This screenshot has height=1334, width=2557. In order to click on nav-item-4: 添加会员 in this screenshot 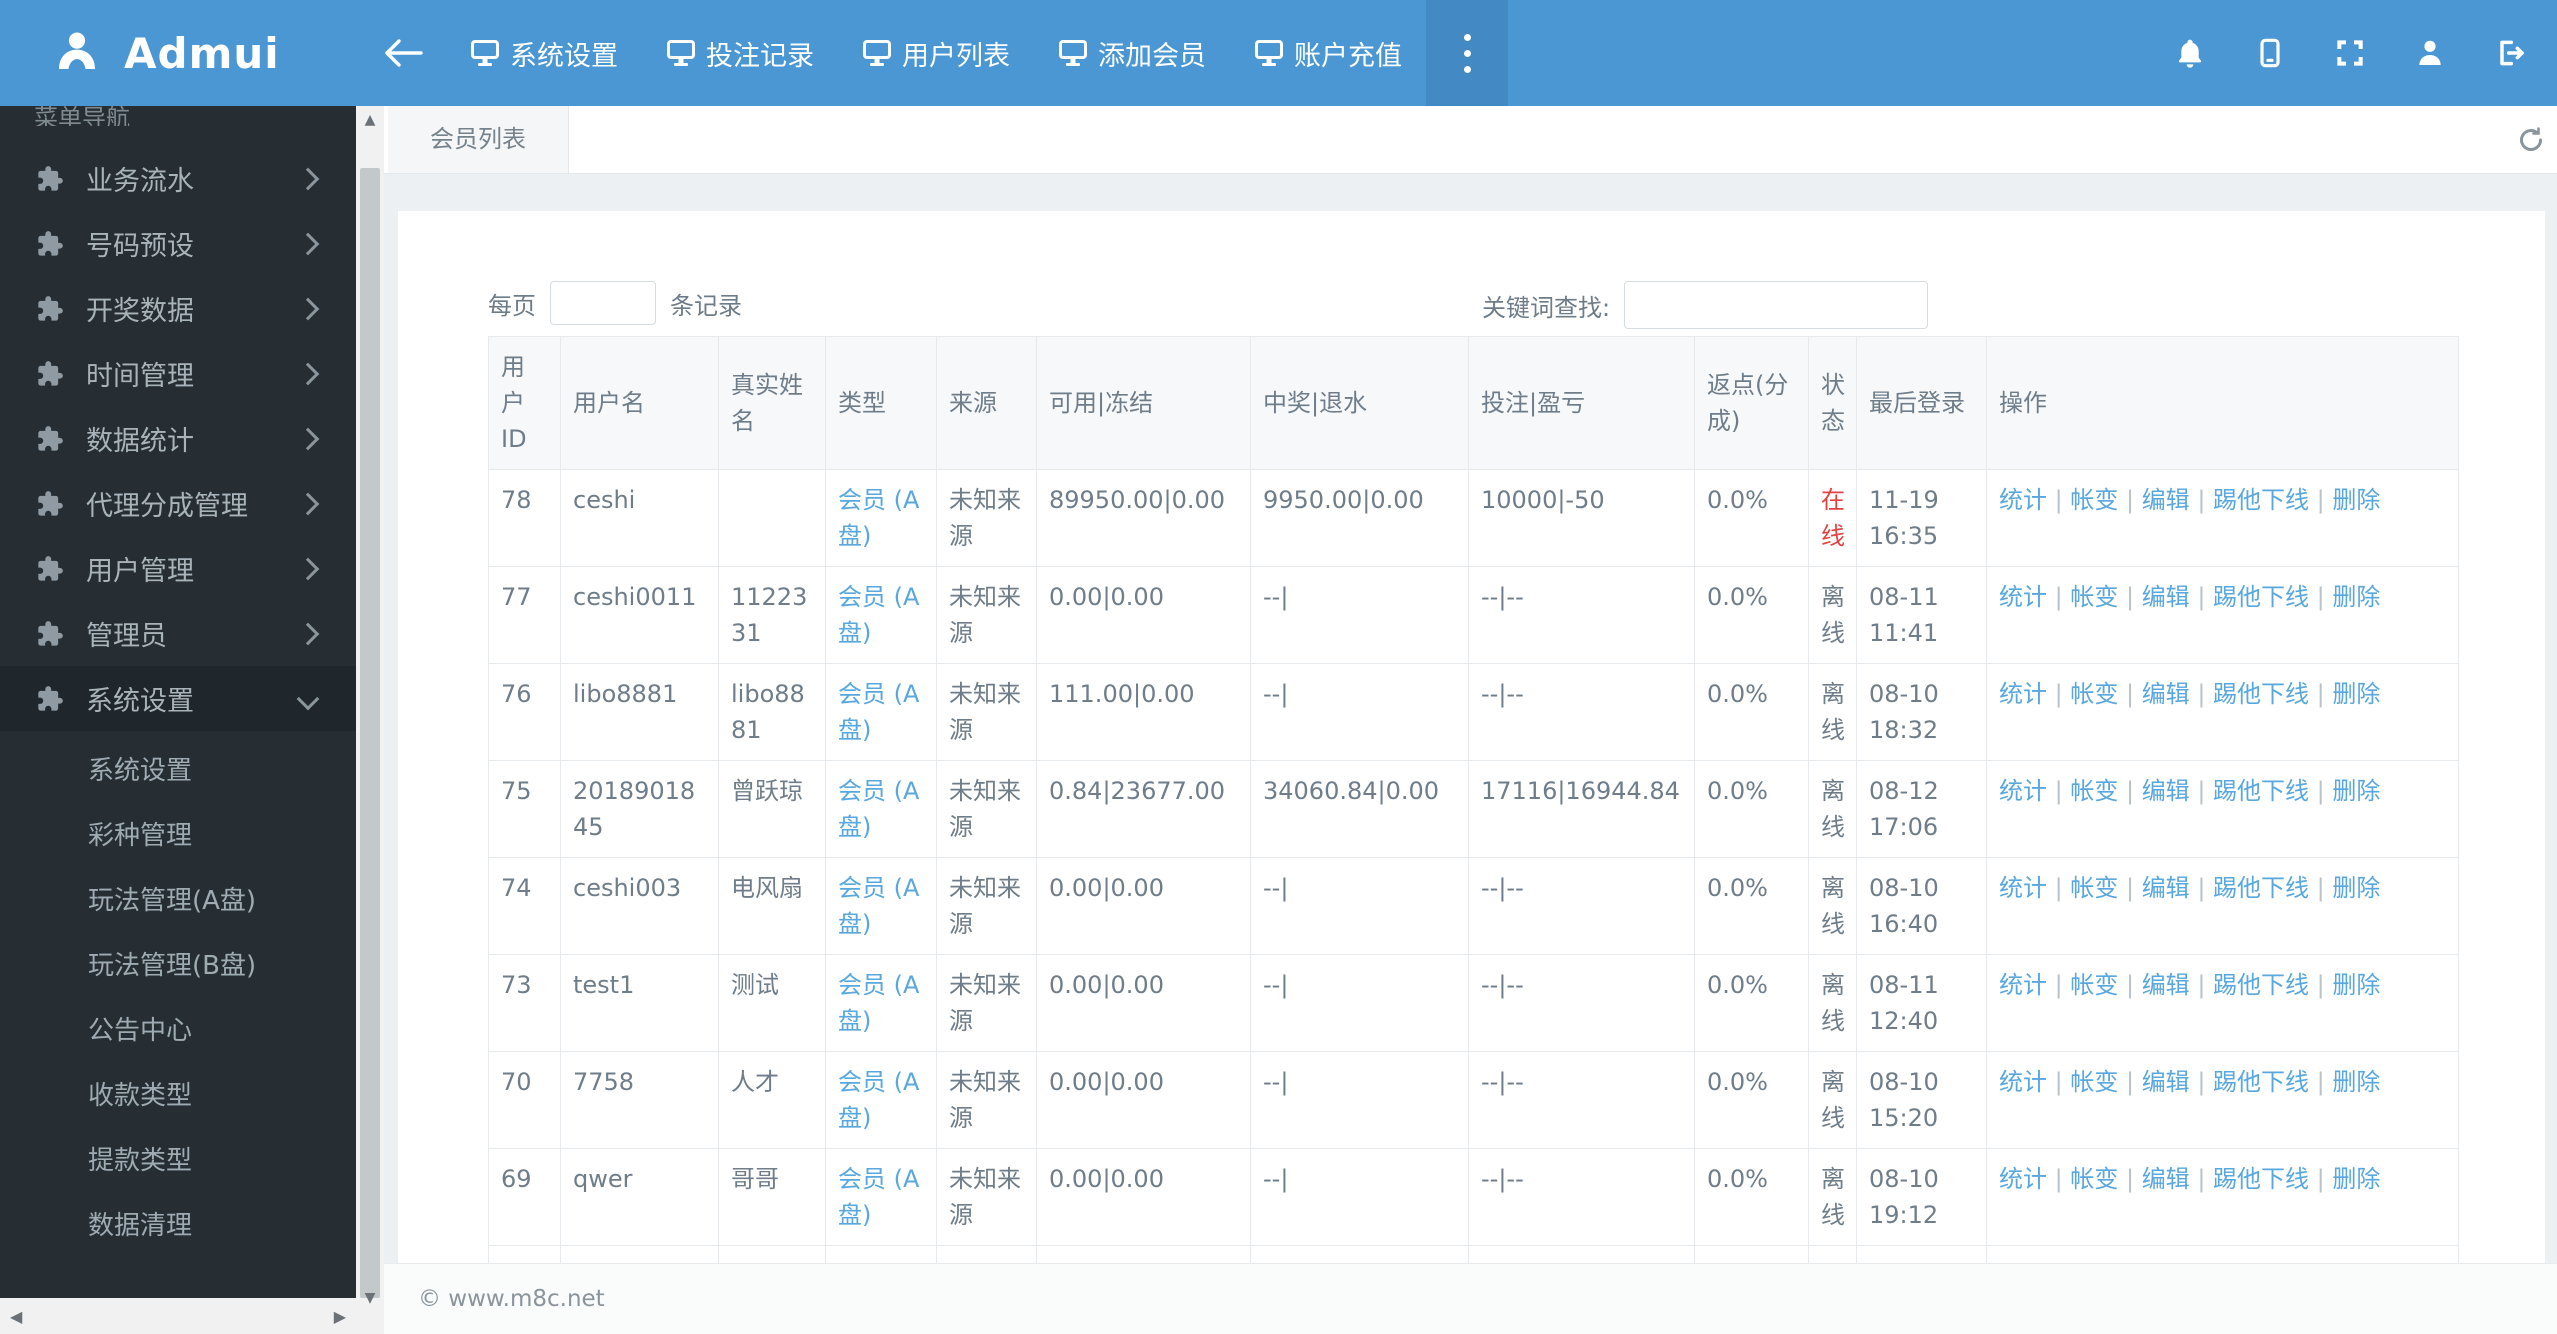, I will do `click(1132, 53)`.